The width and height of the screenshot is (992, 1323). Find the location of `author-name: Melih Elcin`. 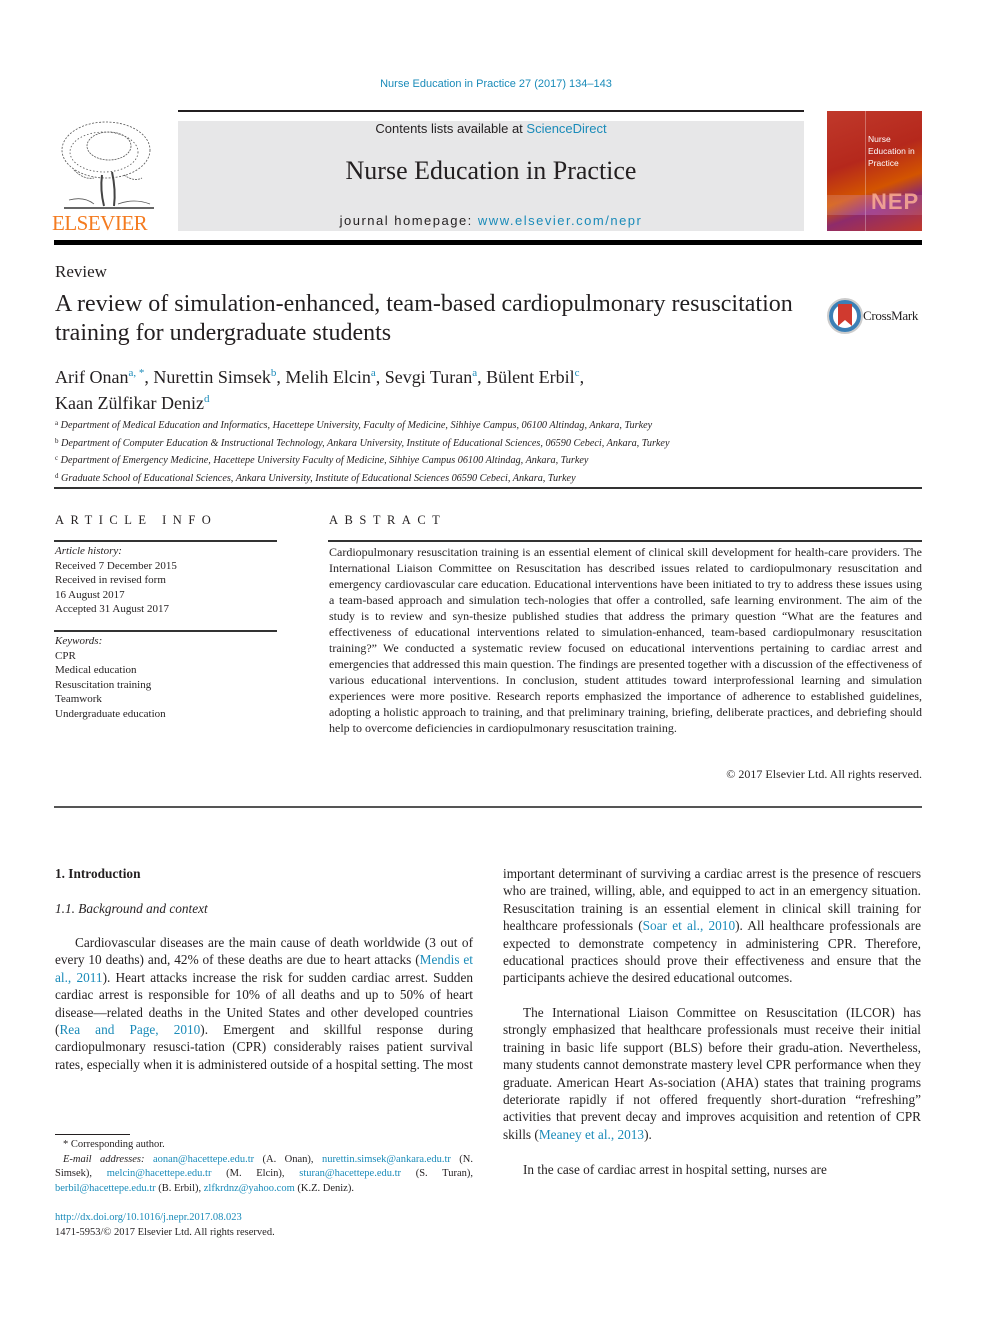

author-name: Melih Elcin is located at coordinates (328, 377).